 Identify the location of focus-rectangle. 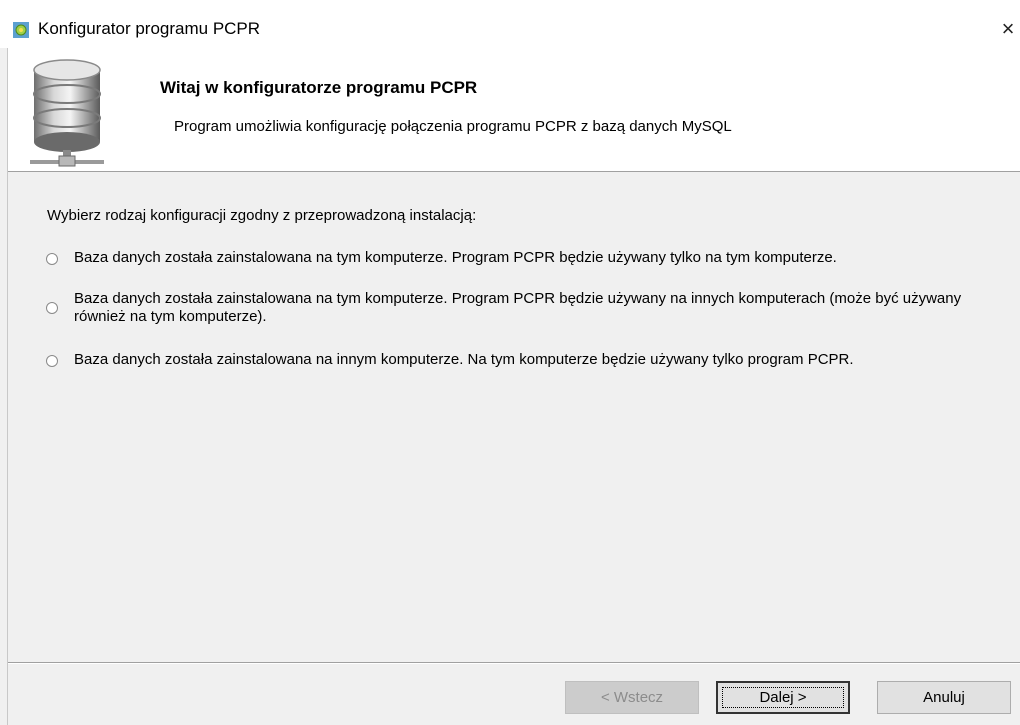
(783, 697).